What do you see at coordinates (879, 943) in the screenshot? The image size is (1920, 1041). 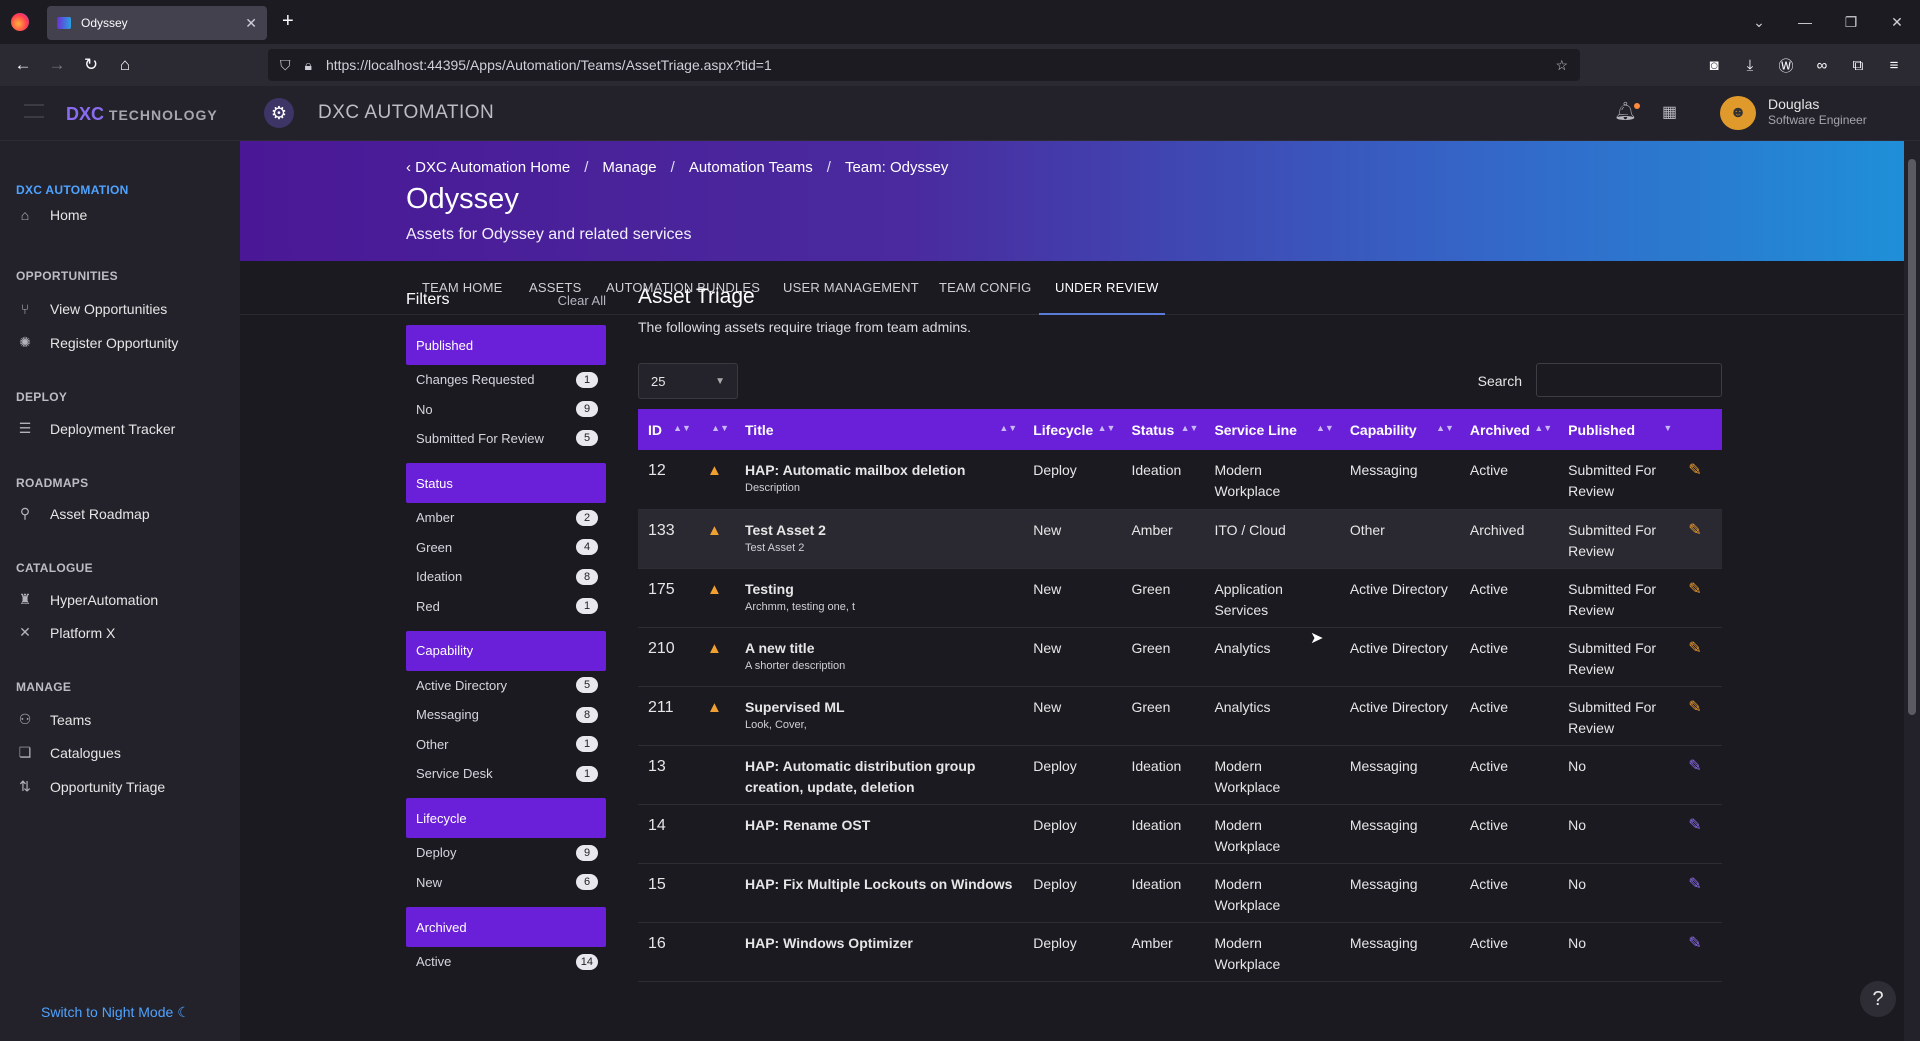 I see `asset-title: HAP: Windows Optimizer` at bounding box center [879, 943].